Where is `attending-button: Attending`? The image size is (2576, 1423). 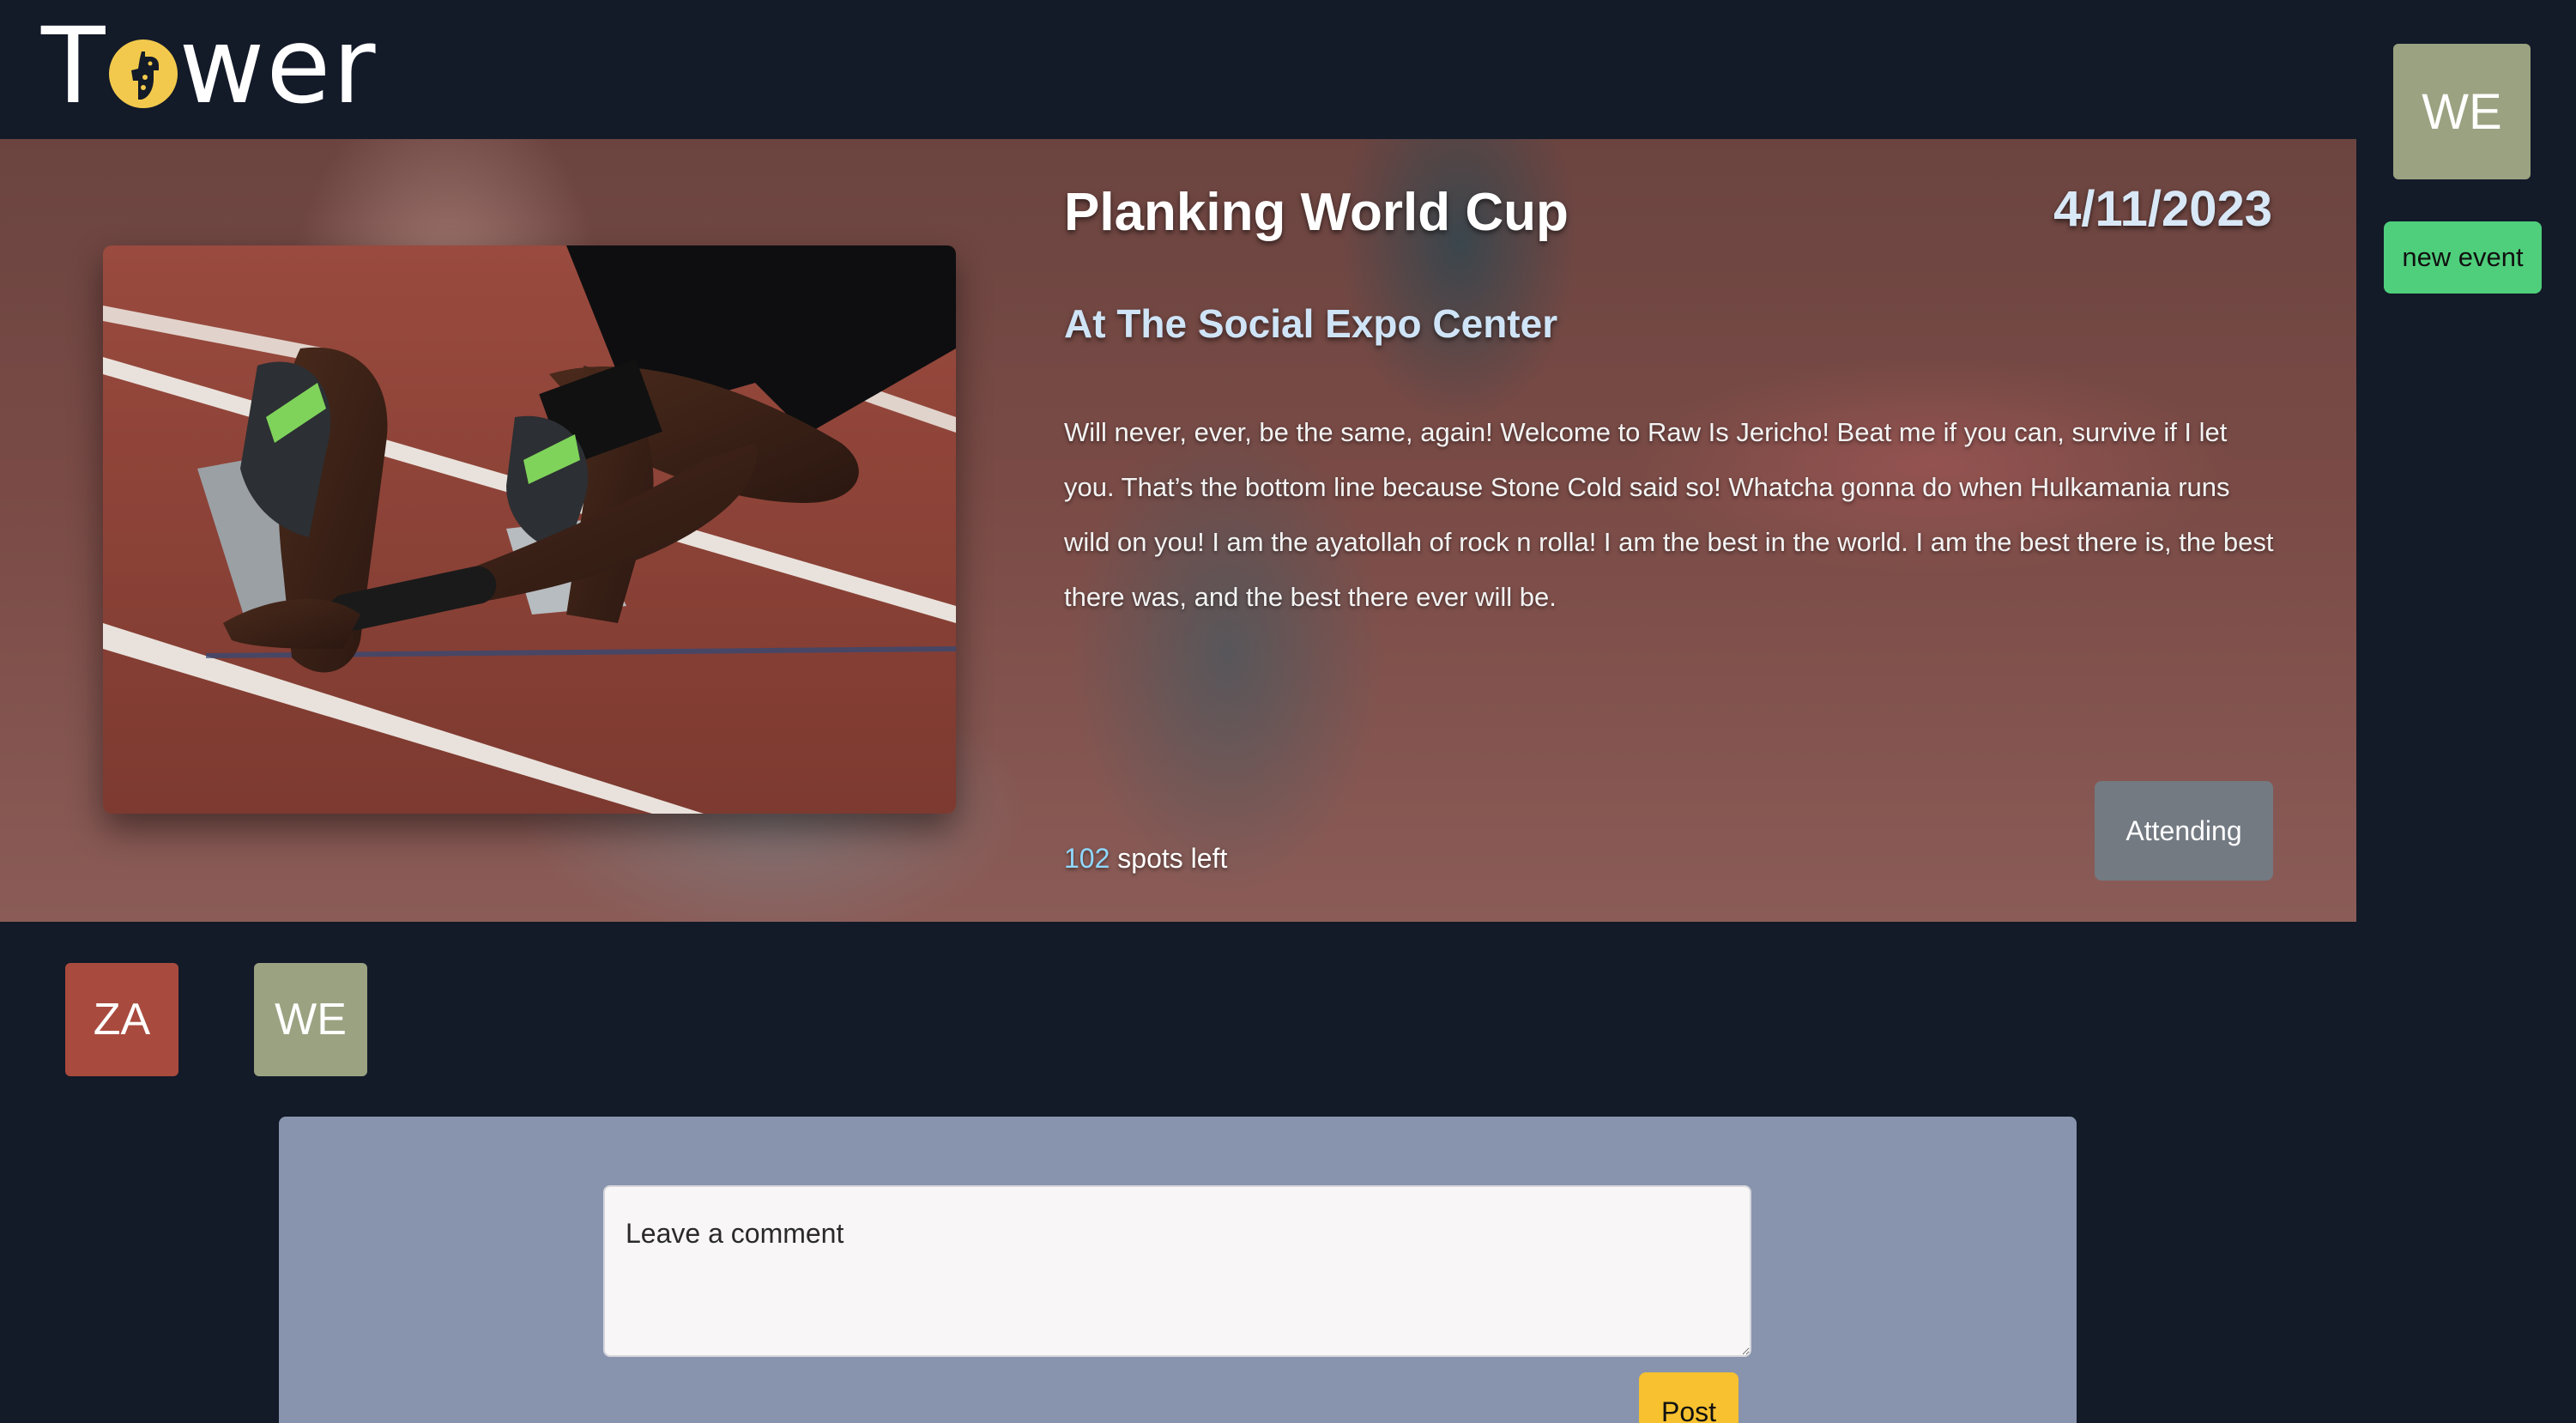
attending-button: Attending is located at coordinates (2184, 831).